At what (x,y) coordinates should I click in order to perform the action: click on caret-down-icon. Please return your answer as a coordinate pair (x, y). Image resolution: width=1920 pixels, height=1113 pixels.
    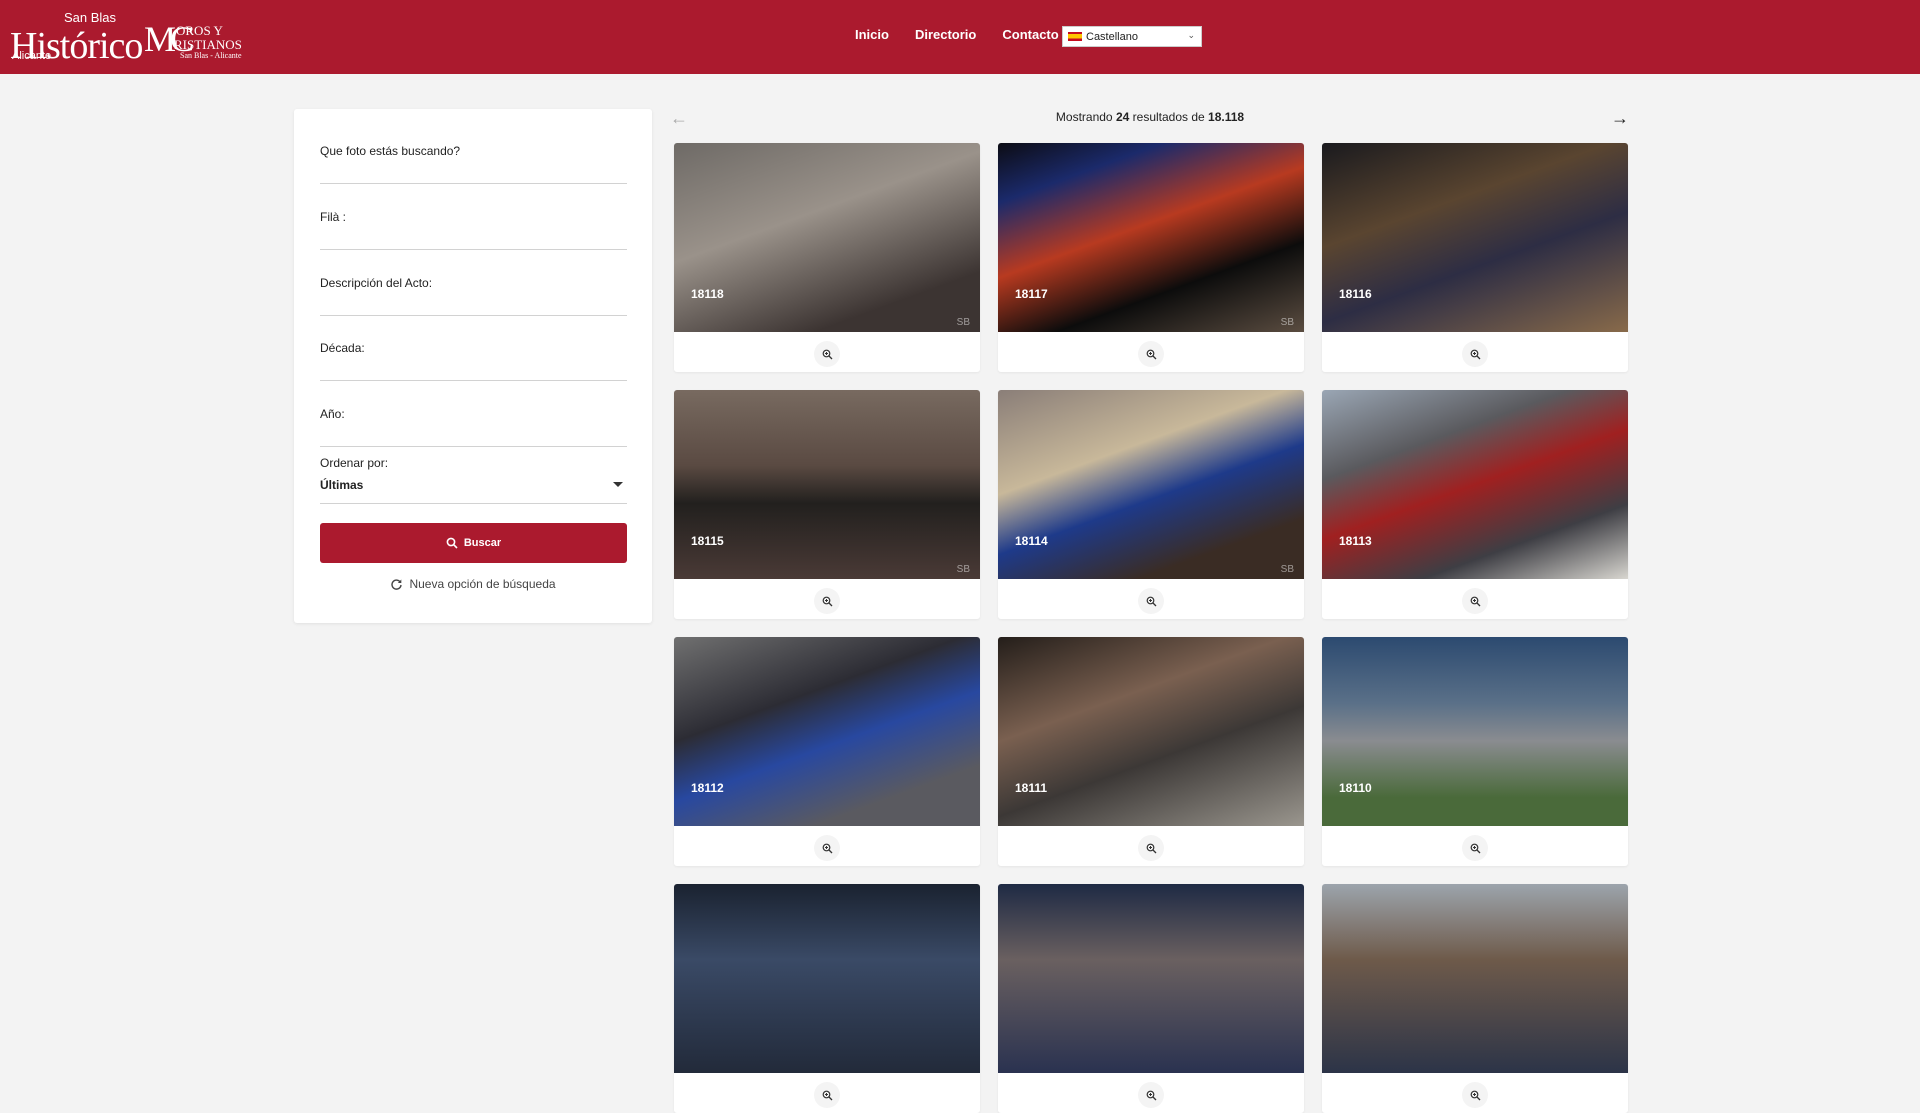
    Looking at the image, I should click on (618, 484).